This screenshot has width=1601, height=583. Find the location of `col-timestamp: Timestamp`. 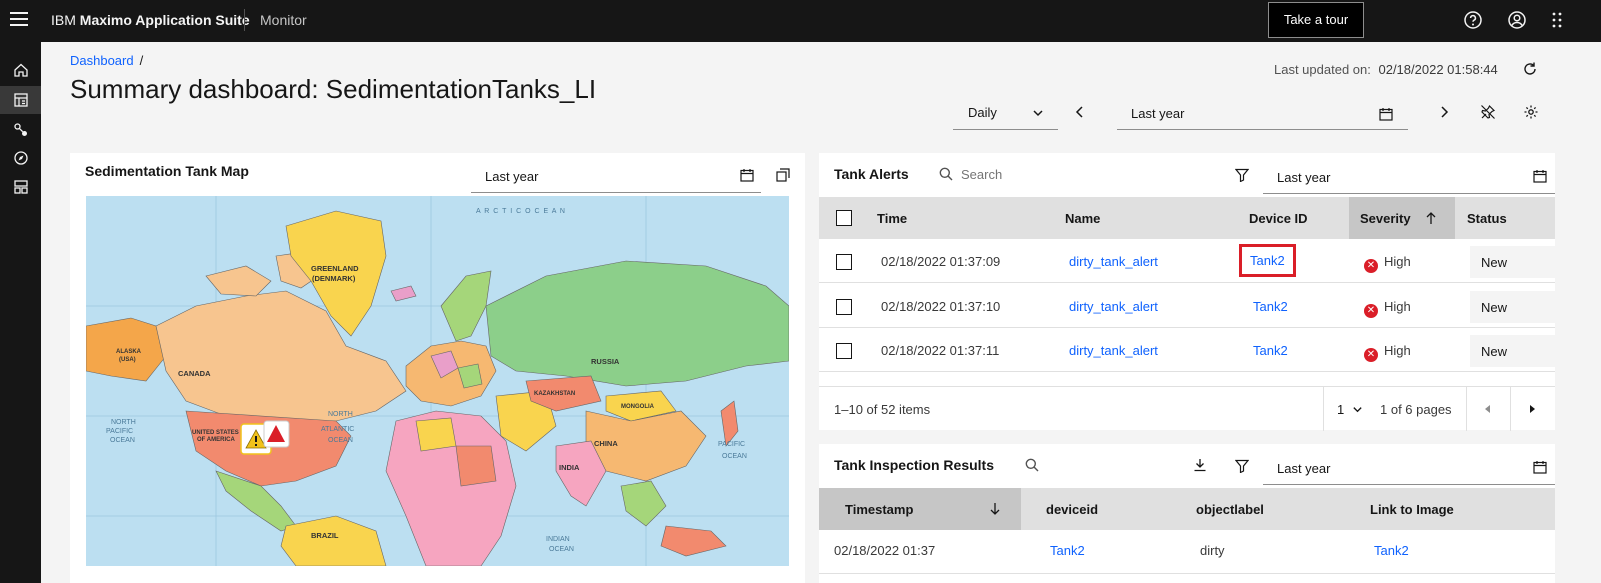

col-timestamp: Timestamp is located at coordinates (879, 509).